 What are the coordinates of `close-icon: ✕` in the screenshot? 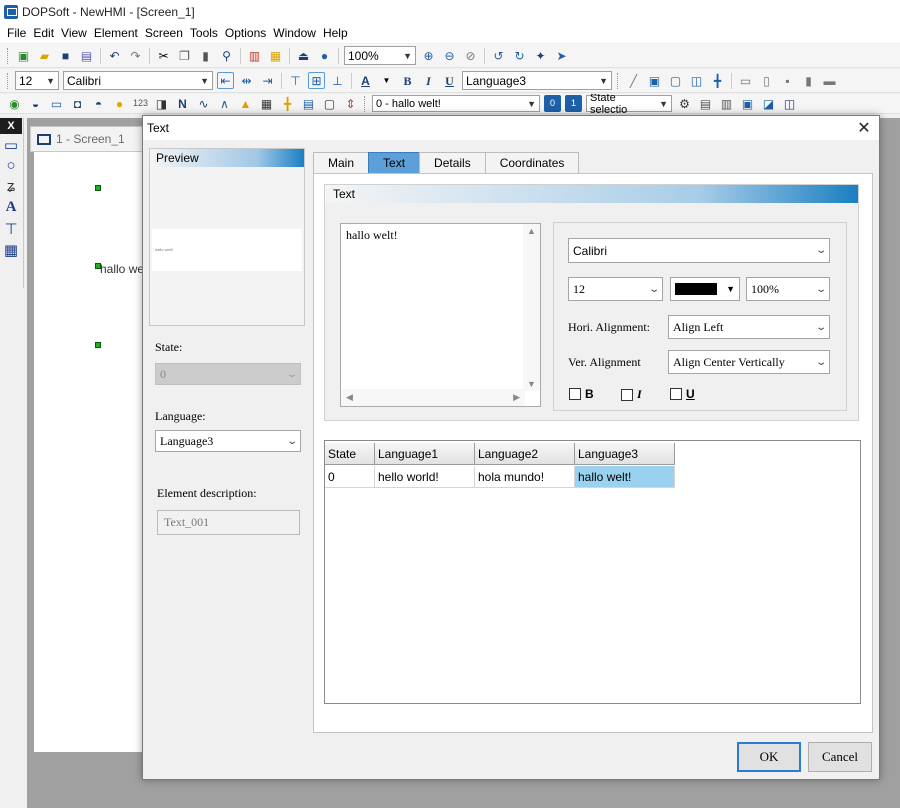 It's located at (864, 128).